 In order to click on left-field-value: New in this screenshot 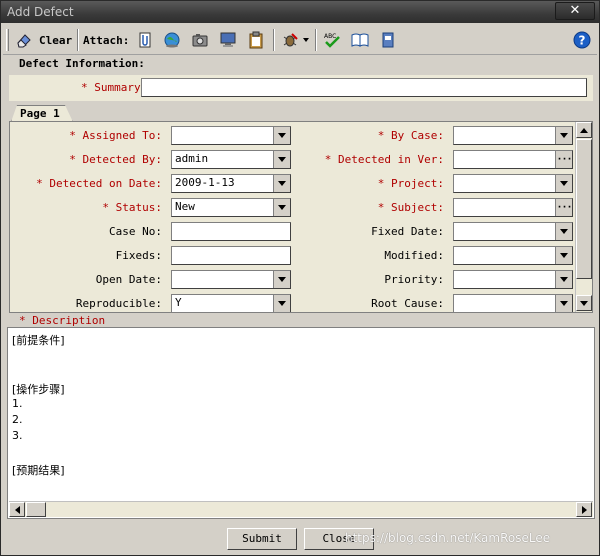, I will do `click(185, 206)`.